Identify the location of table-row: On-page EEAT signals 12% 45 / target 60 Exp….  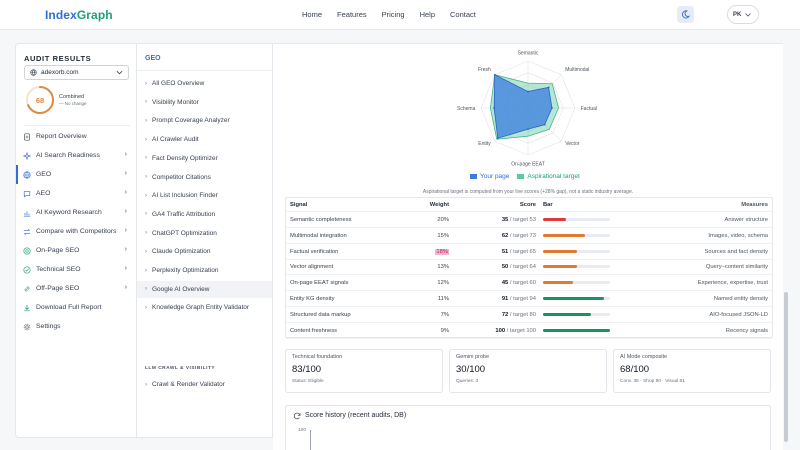
(529, 283).